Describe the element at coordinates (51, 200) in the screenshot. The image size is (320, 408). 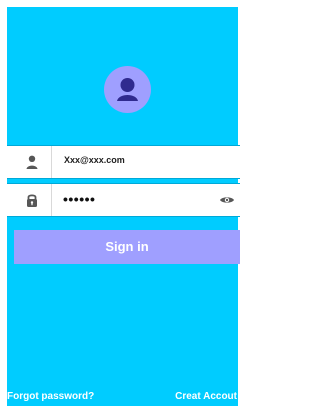
I see `password-divider` at that location.